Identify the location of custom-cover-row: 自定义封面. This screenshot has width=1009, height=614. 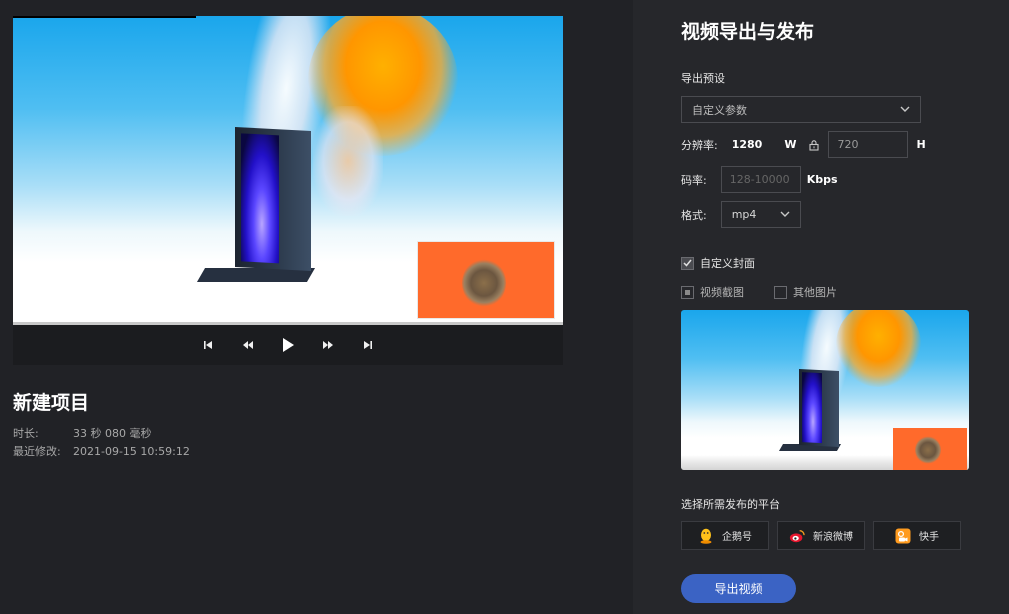
(718, 263).